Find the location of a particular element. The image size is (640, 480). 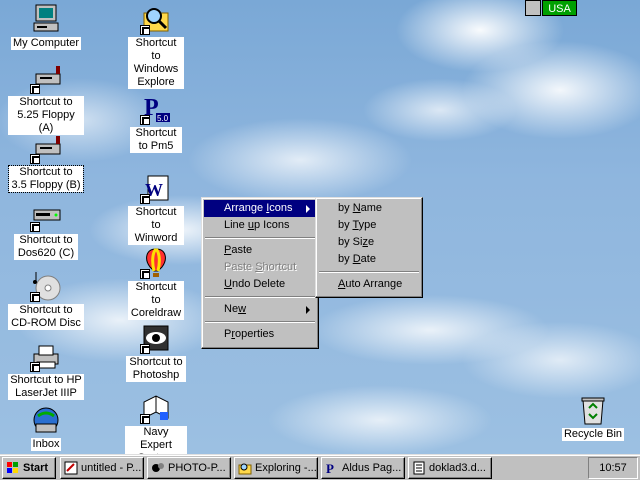

submenu-item-by-type: by Type is located at coordinates (369, 225).